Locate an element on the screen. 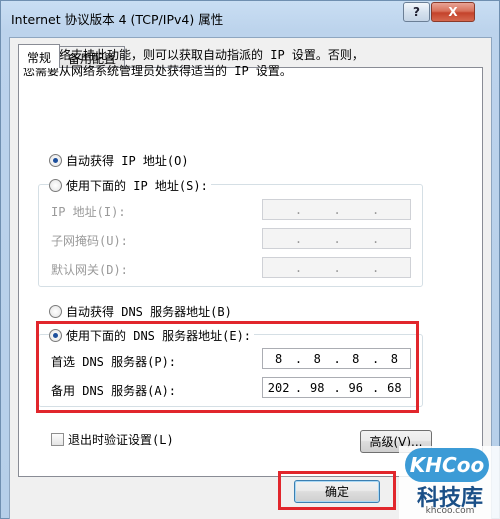  description-line-1: 如果网络支持此功能，则可以获取自动指派的 IP 设置。否则， is located at coordinates (193, 55).